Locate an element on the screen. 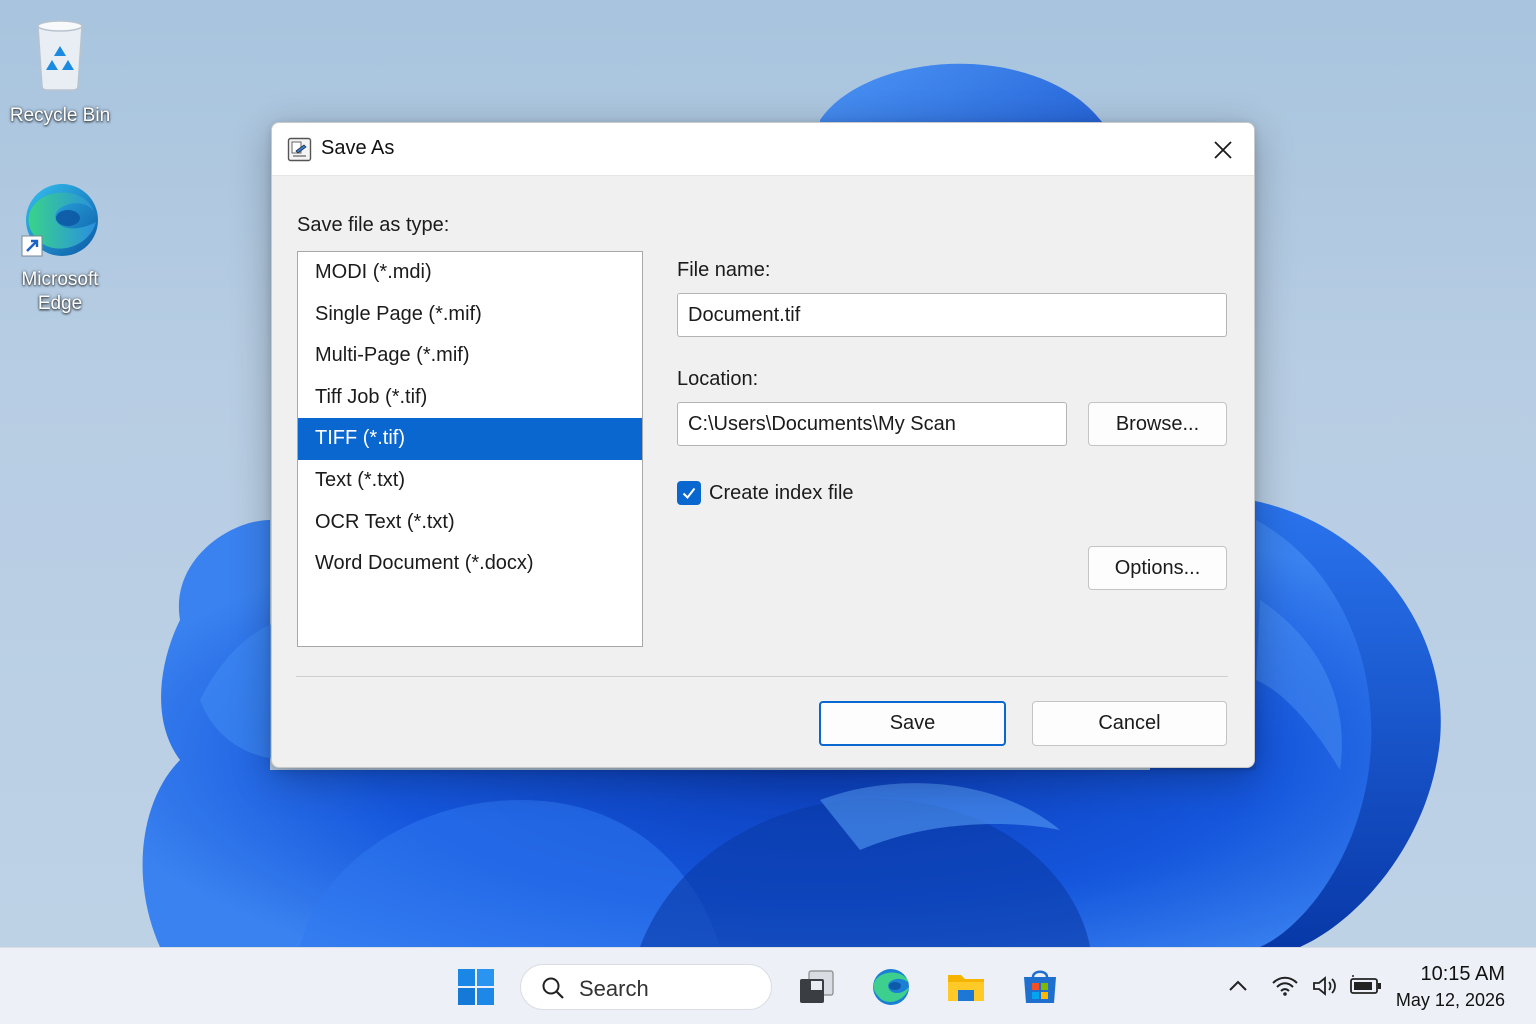 The image size is (1536, 1024). search-placeholder: Search is located at coordinates (614, 988).